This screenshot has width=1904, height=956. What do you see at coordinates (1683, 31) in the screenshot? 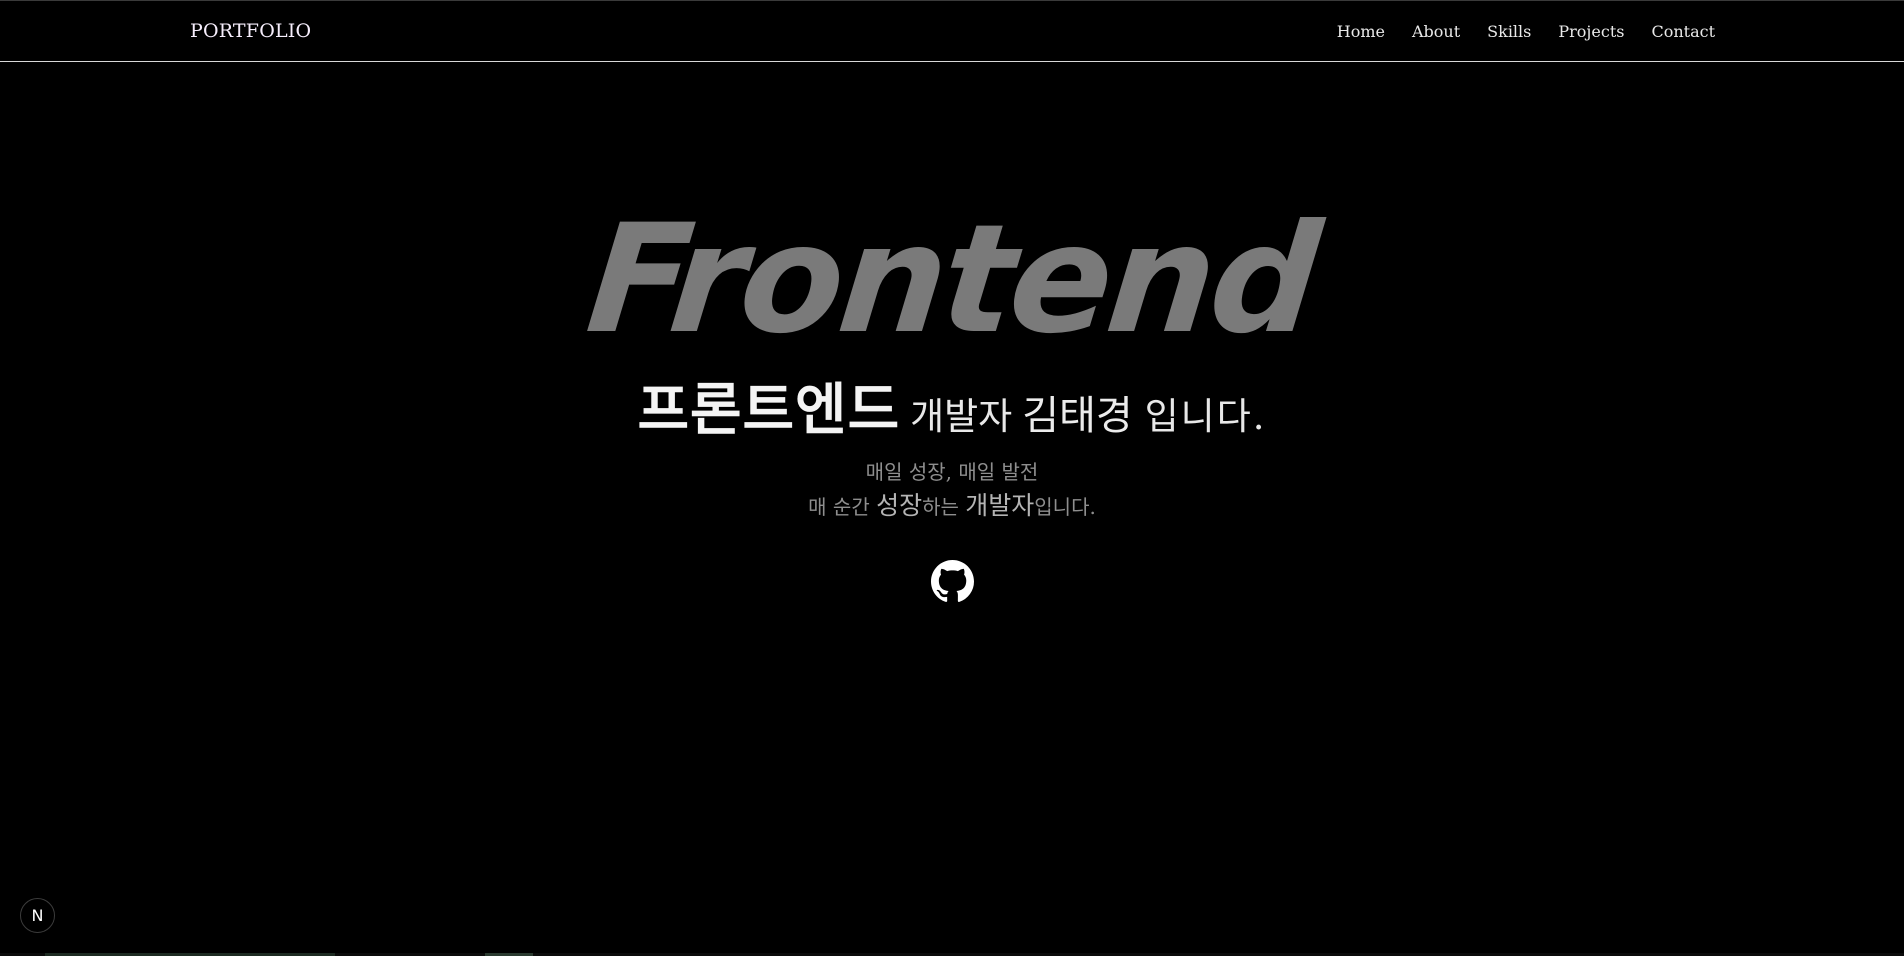
I see `nav-contact: Contact` at bounding box center [1683, 31].